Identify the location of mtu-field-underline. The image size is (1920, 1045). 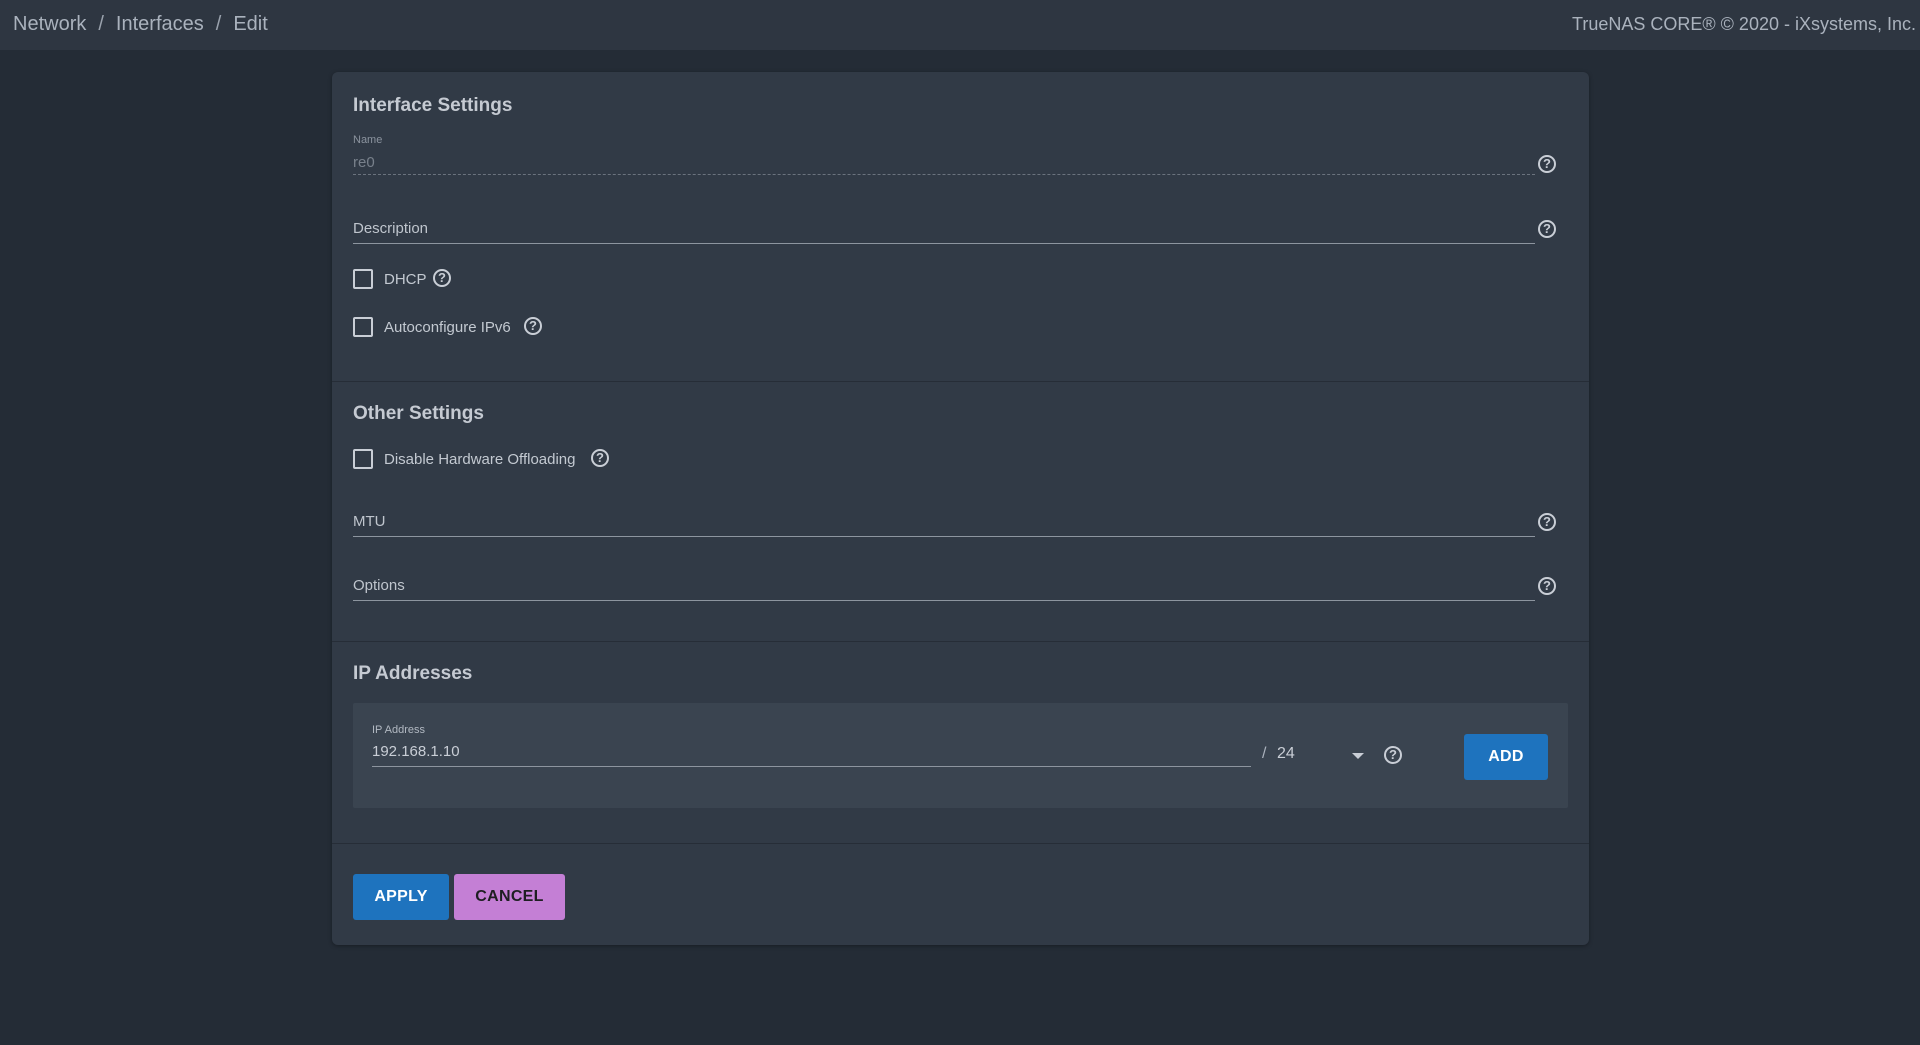
(944, 536).